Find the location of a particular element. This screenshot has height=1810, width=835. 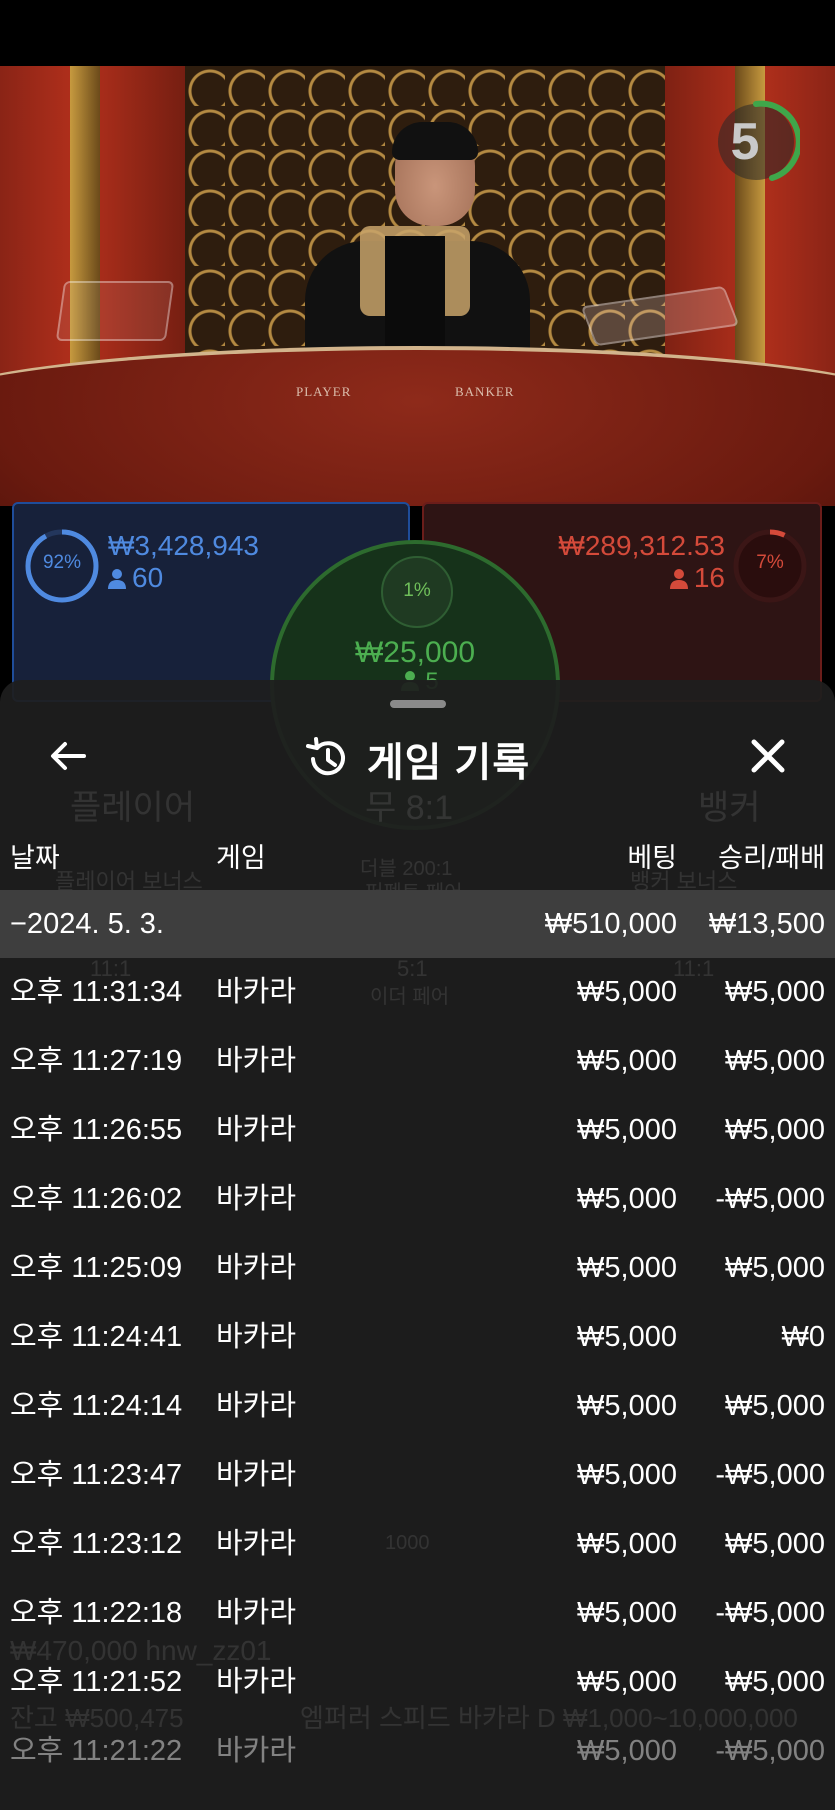

row-time: 오후 11:24:41 is located at coordinates (96, 1337).